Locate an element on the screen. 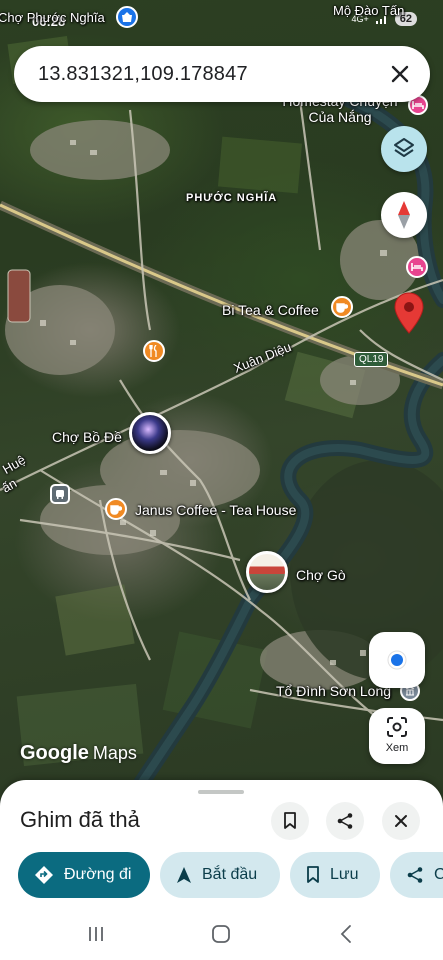  layers-icon is located at coordinates (404, 147).